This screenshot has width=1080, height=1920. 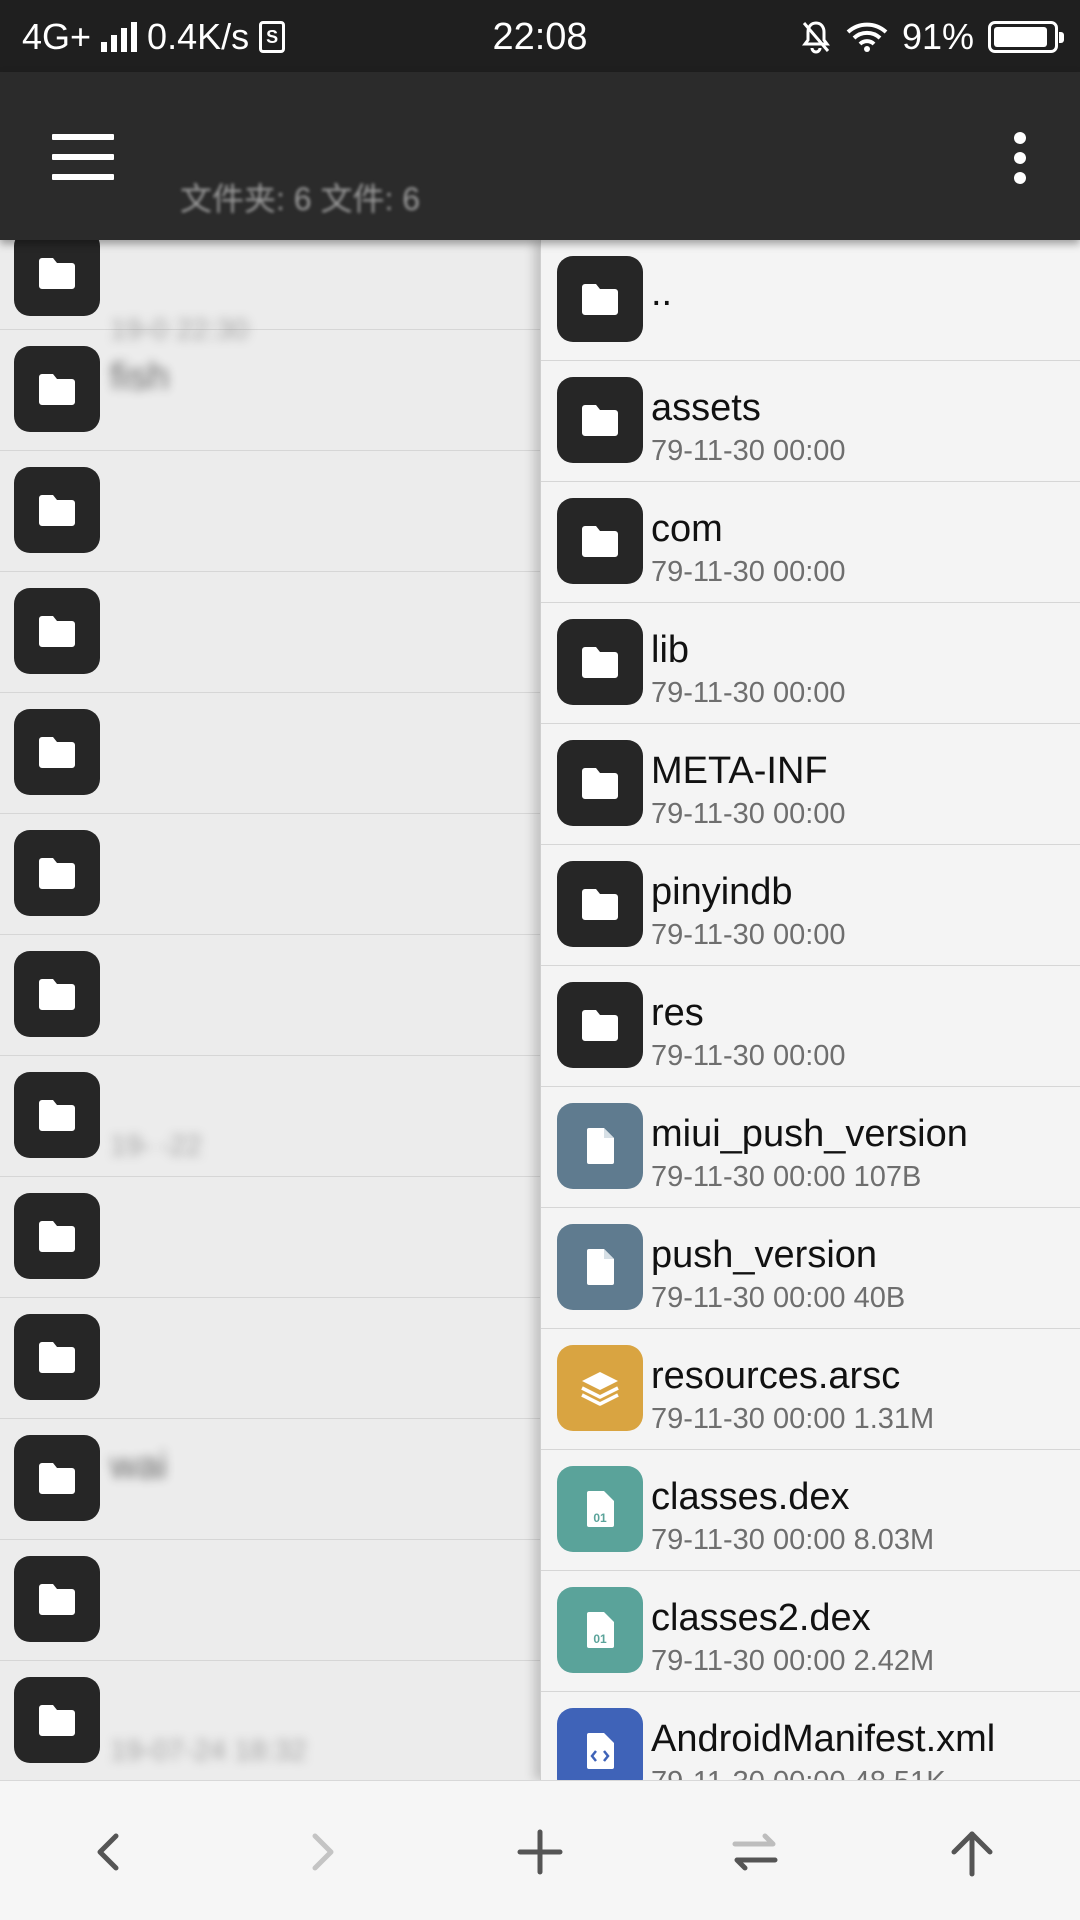 I want to click on status-right: 91%, so click(x=932, y=37).